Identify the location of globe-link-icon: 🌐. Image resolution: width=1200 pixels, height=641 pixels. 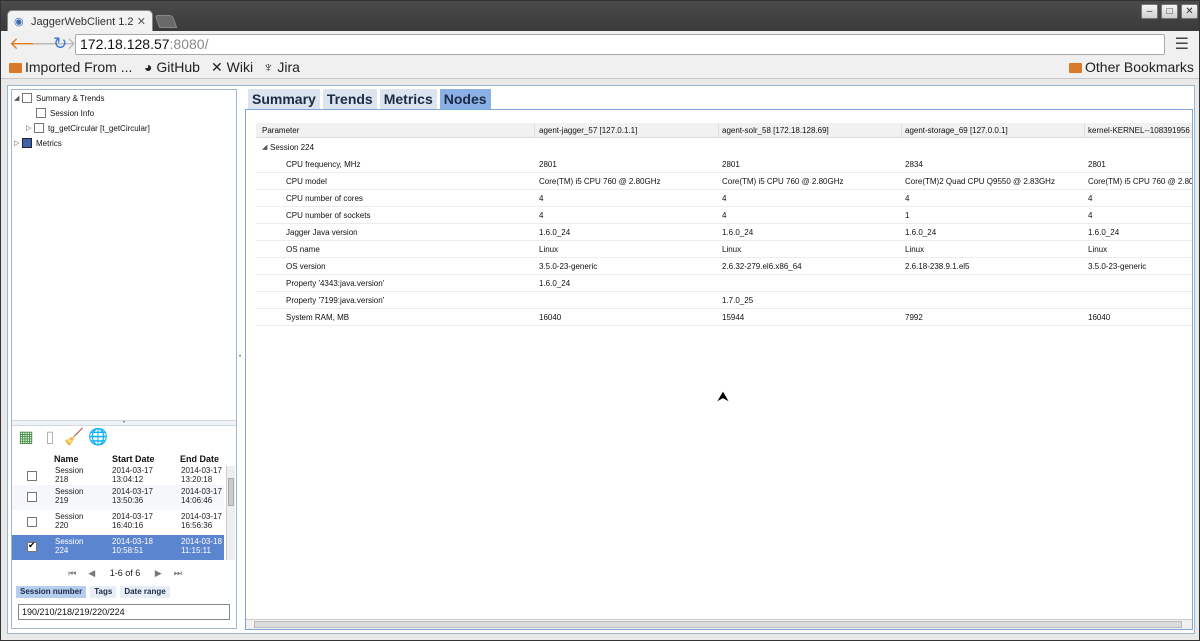
(98, 438).